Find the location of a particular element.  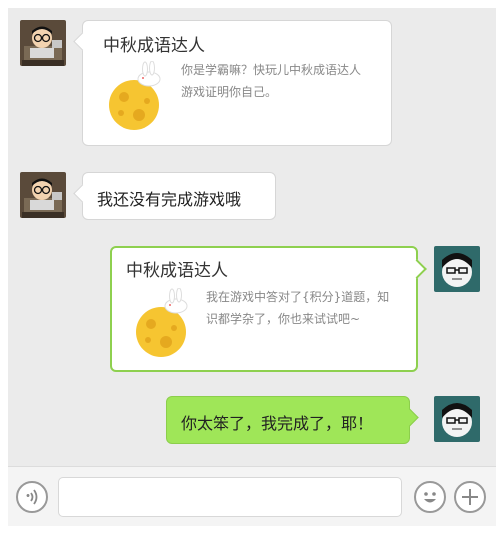

card-description-line: 游戏证明你自己。 is located at coordinates (229, 92).